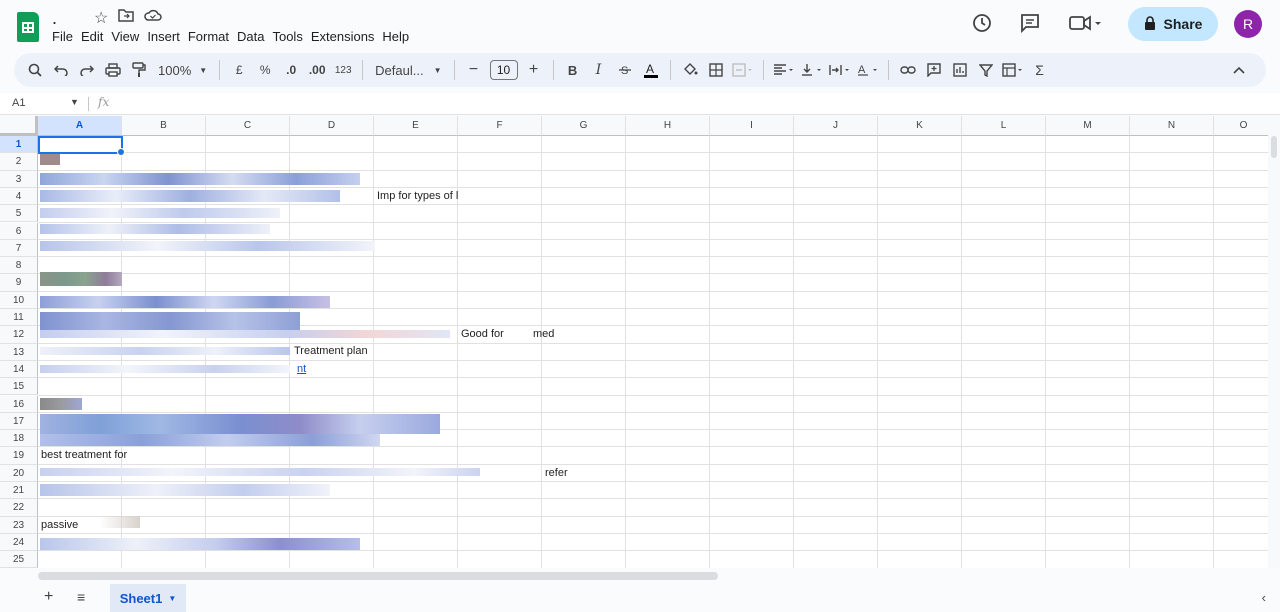 The width and height of the screenshot is (1280, 612). Describe the element at coordinates (651, 70) in the screenshot. I see `text-color-icon: A` at that location.